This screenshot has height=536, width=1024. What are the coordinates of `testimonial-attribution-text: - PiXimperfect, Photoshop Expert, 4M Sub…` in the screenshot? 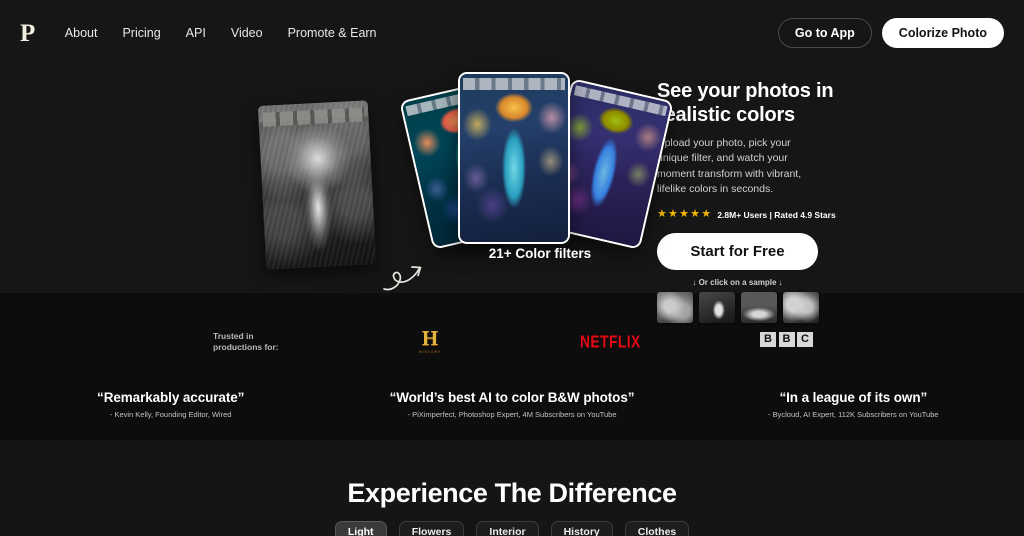 It's located at (512, 414).